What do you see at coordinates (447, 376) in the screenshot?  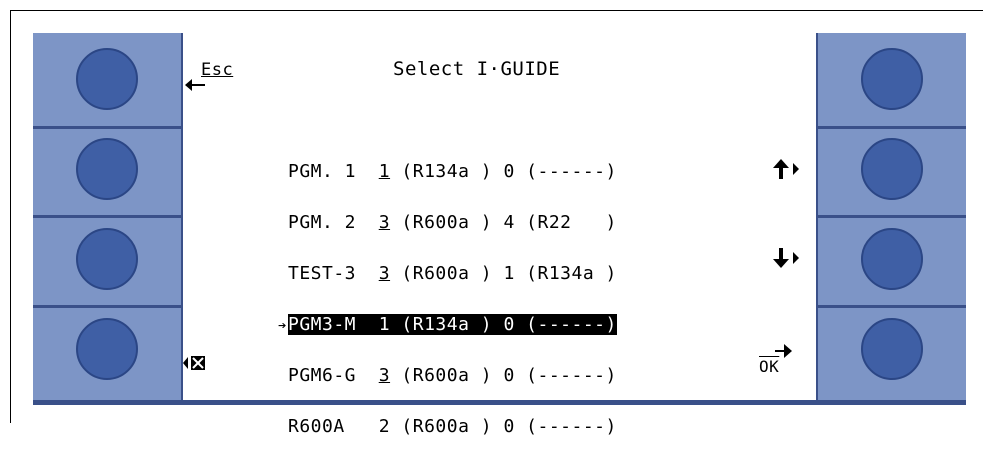 I see `list-item: PGM6-G 3 (R600a ) 0 (------)` at bounding box center [447, 376].